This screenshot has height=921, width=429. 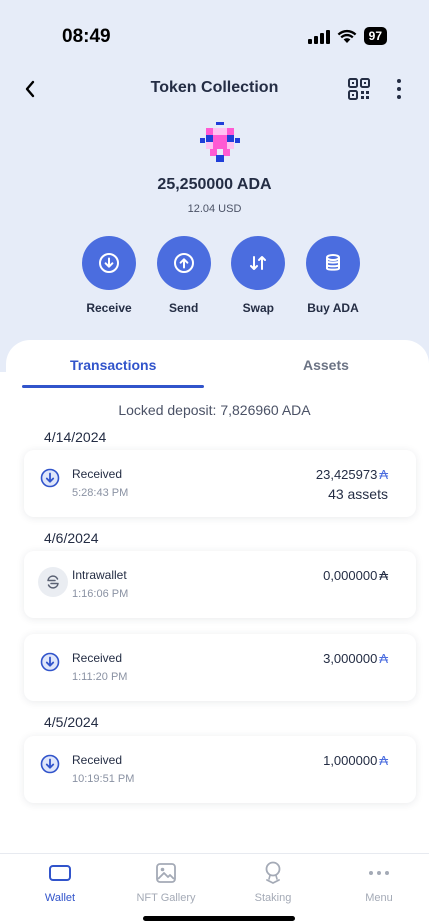 What do you see at coordinates (214, 887) in the screenshot?
I see `bottom-navigation: Wallet NFT Gallery Staking Menu` at bounding box center [214, 887].